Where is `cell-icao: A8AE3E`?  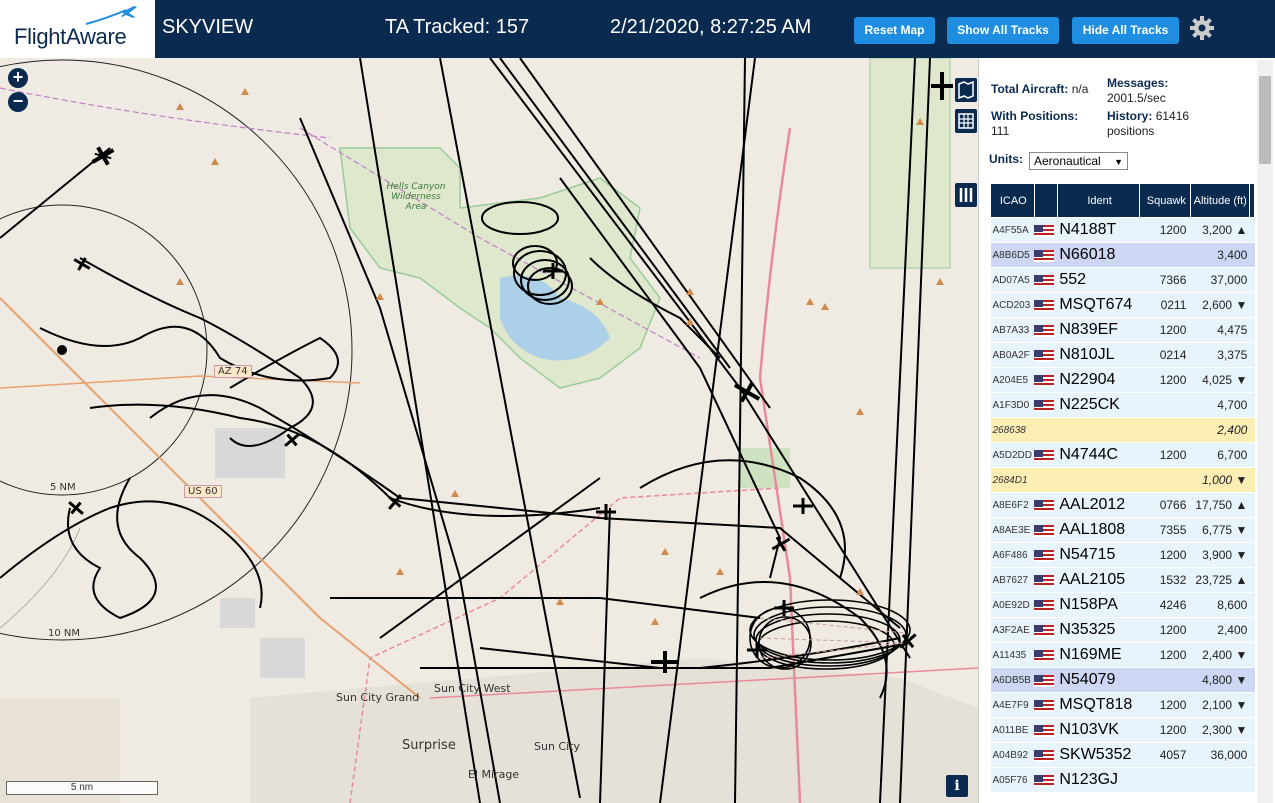 cell-icao: A8AE3E is located at coordinates (1012, 530).